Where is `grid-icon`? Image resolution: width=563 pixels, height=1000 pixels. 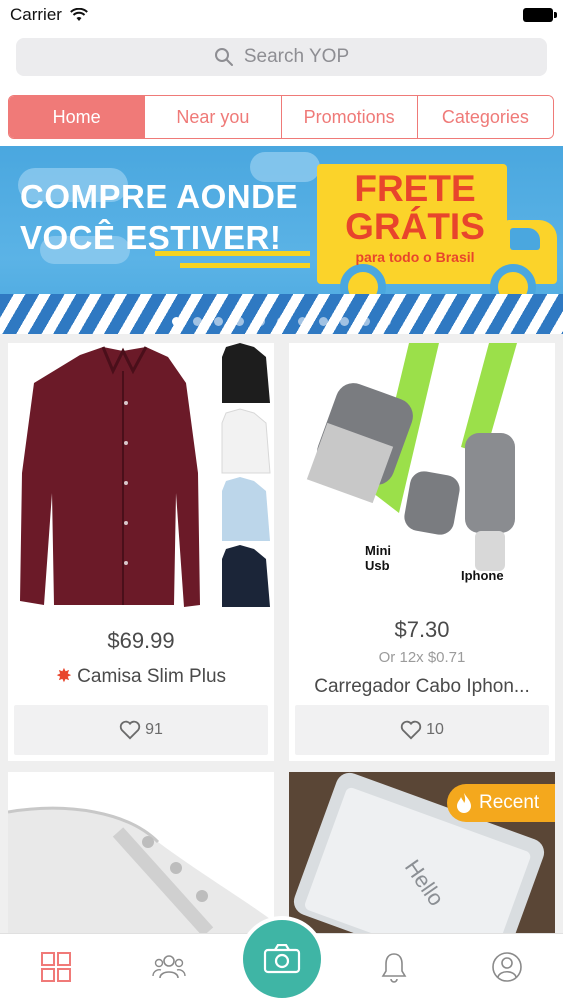 grid-icon is located at coordinates (56, 967).